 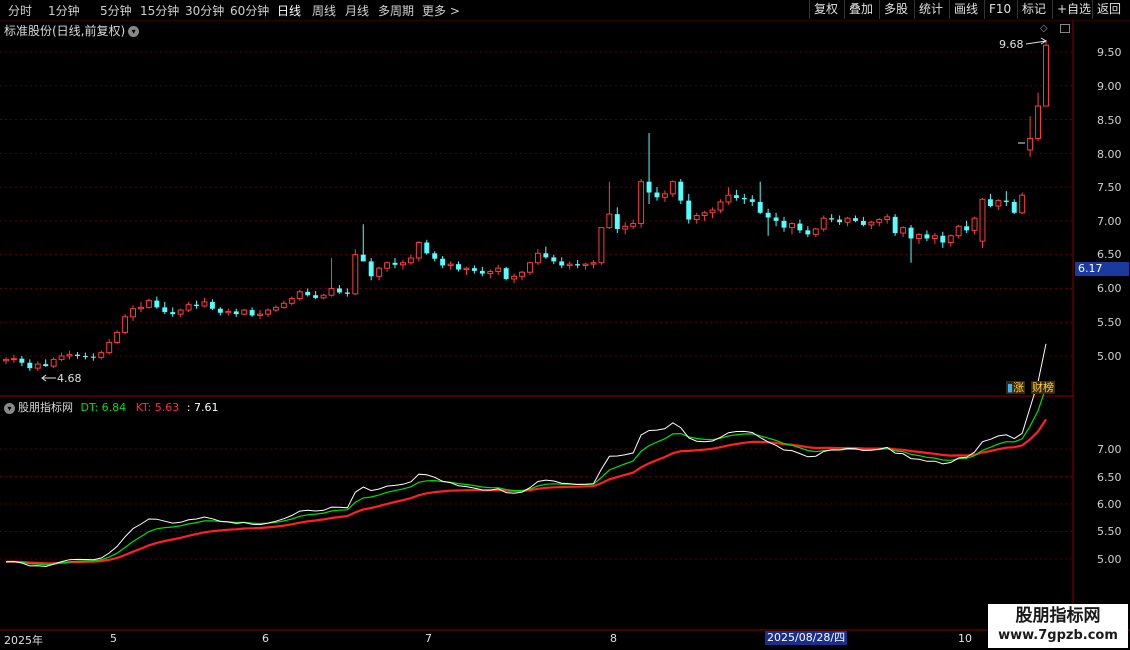 I want to click on high-arrow, so click(x=1036, y=41).